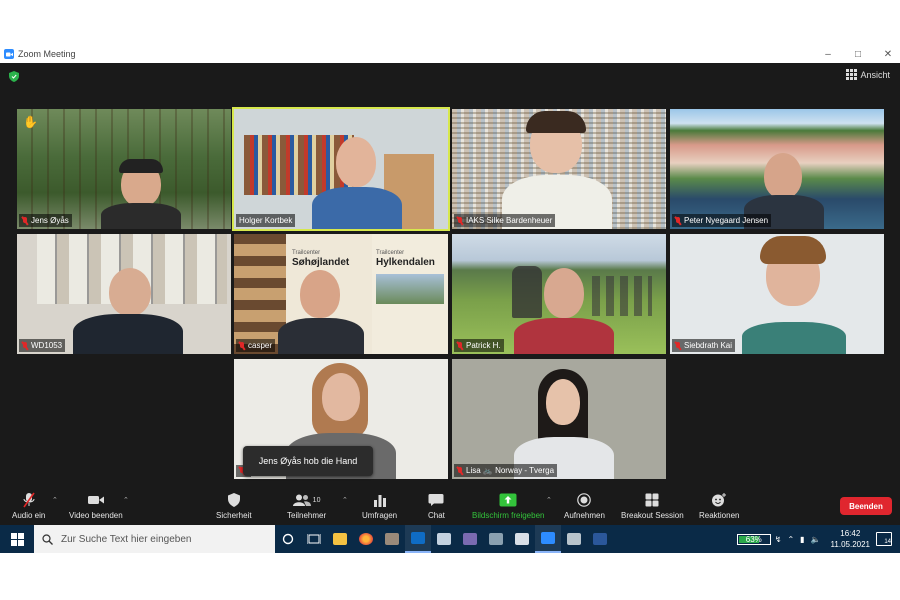 This screenshot has height=600, width=900. What do you see at coordinates (778, 539) in the screenshot?
I see `plug-icon: ↯` at bounding box center [778, 539].